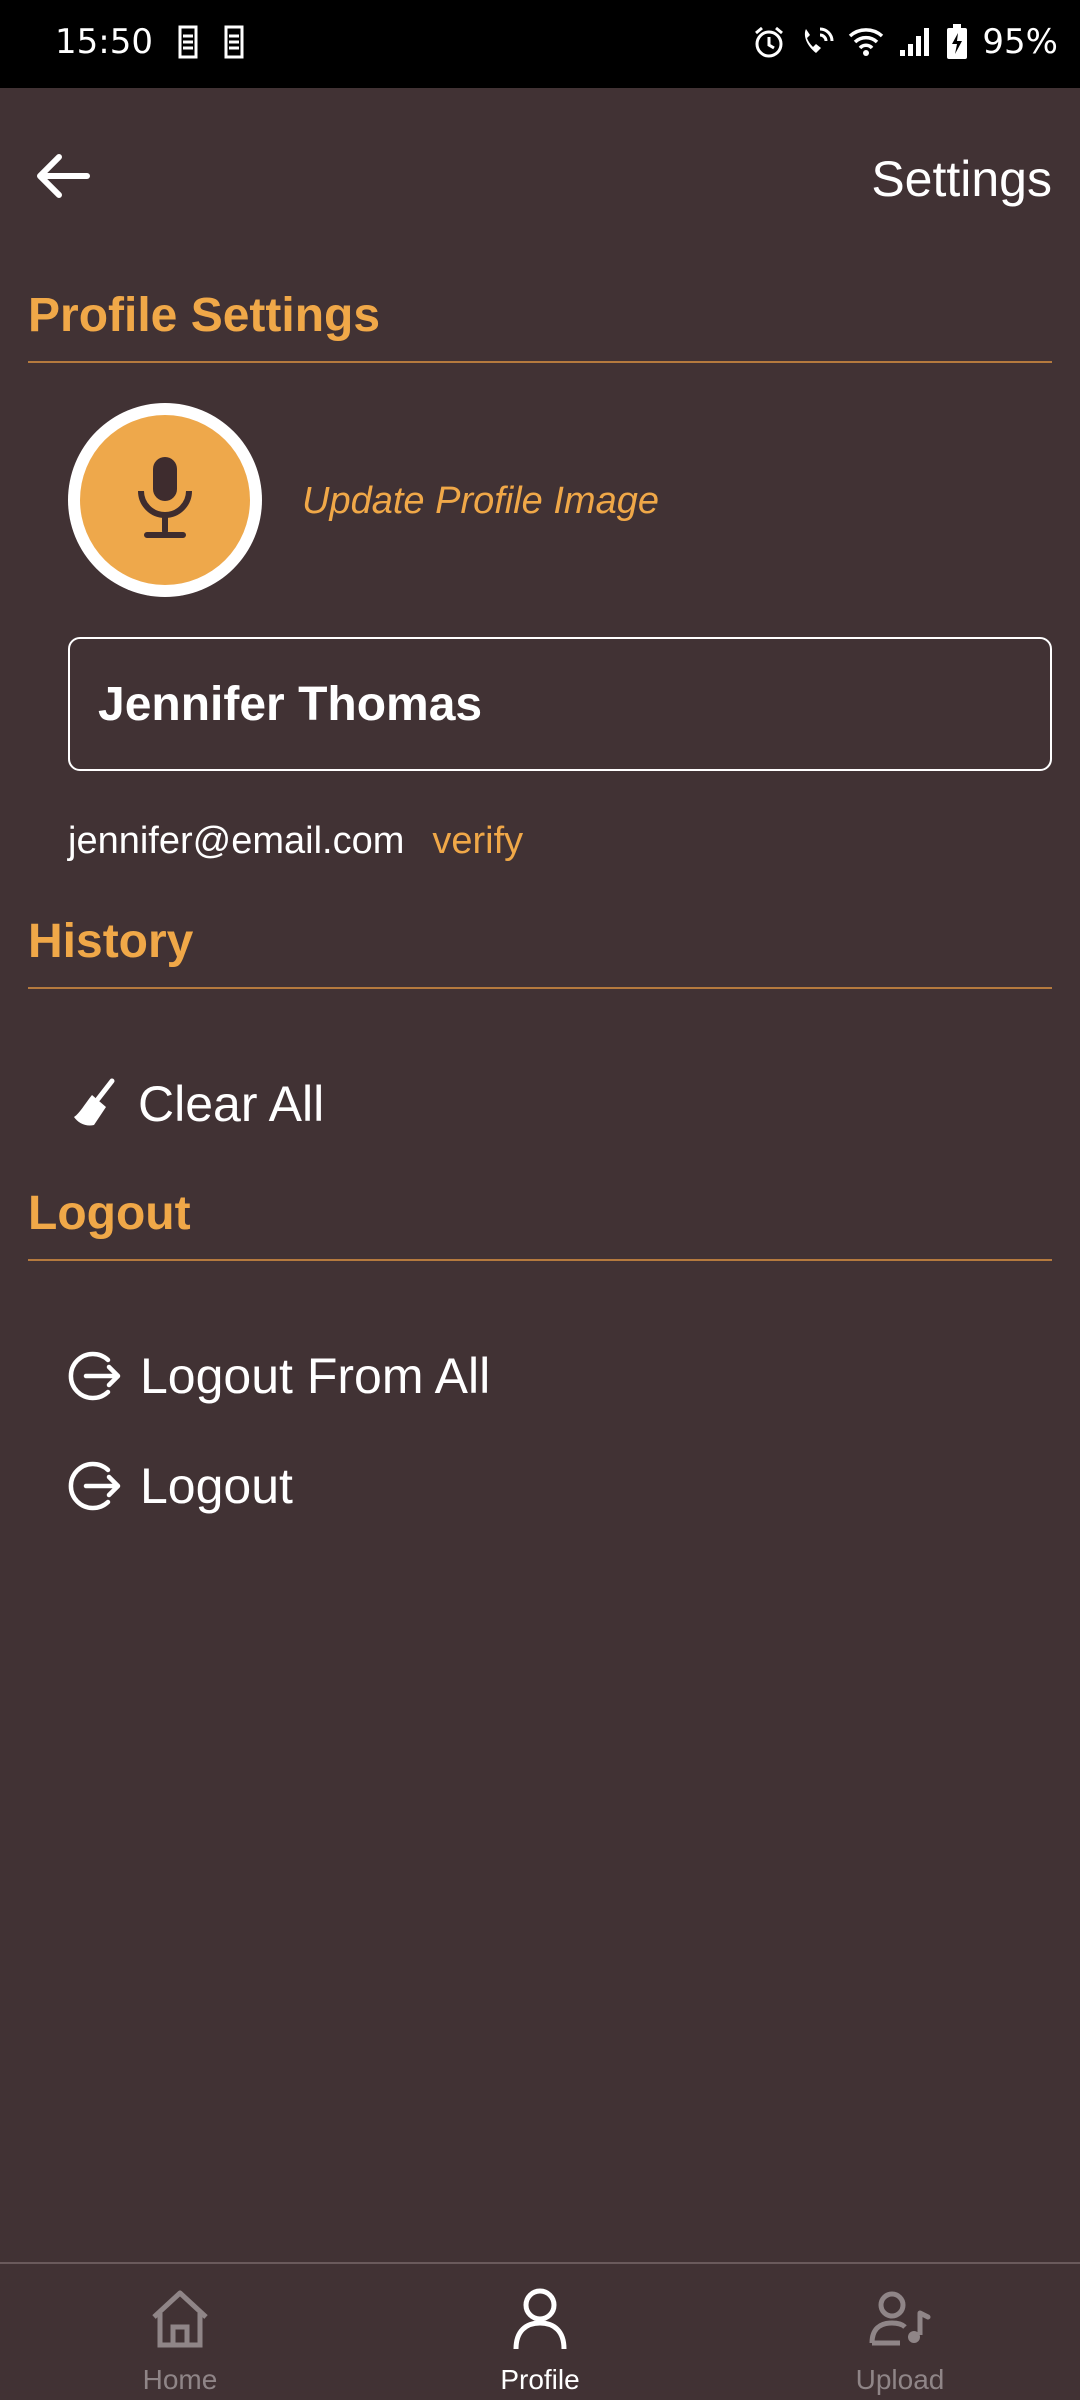  I want to click on update-profile-image-link: Update Profile Image, so click(480, 501).